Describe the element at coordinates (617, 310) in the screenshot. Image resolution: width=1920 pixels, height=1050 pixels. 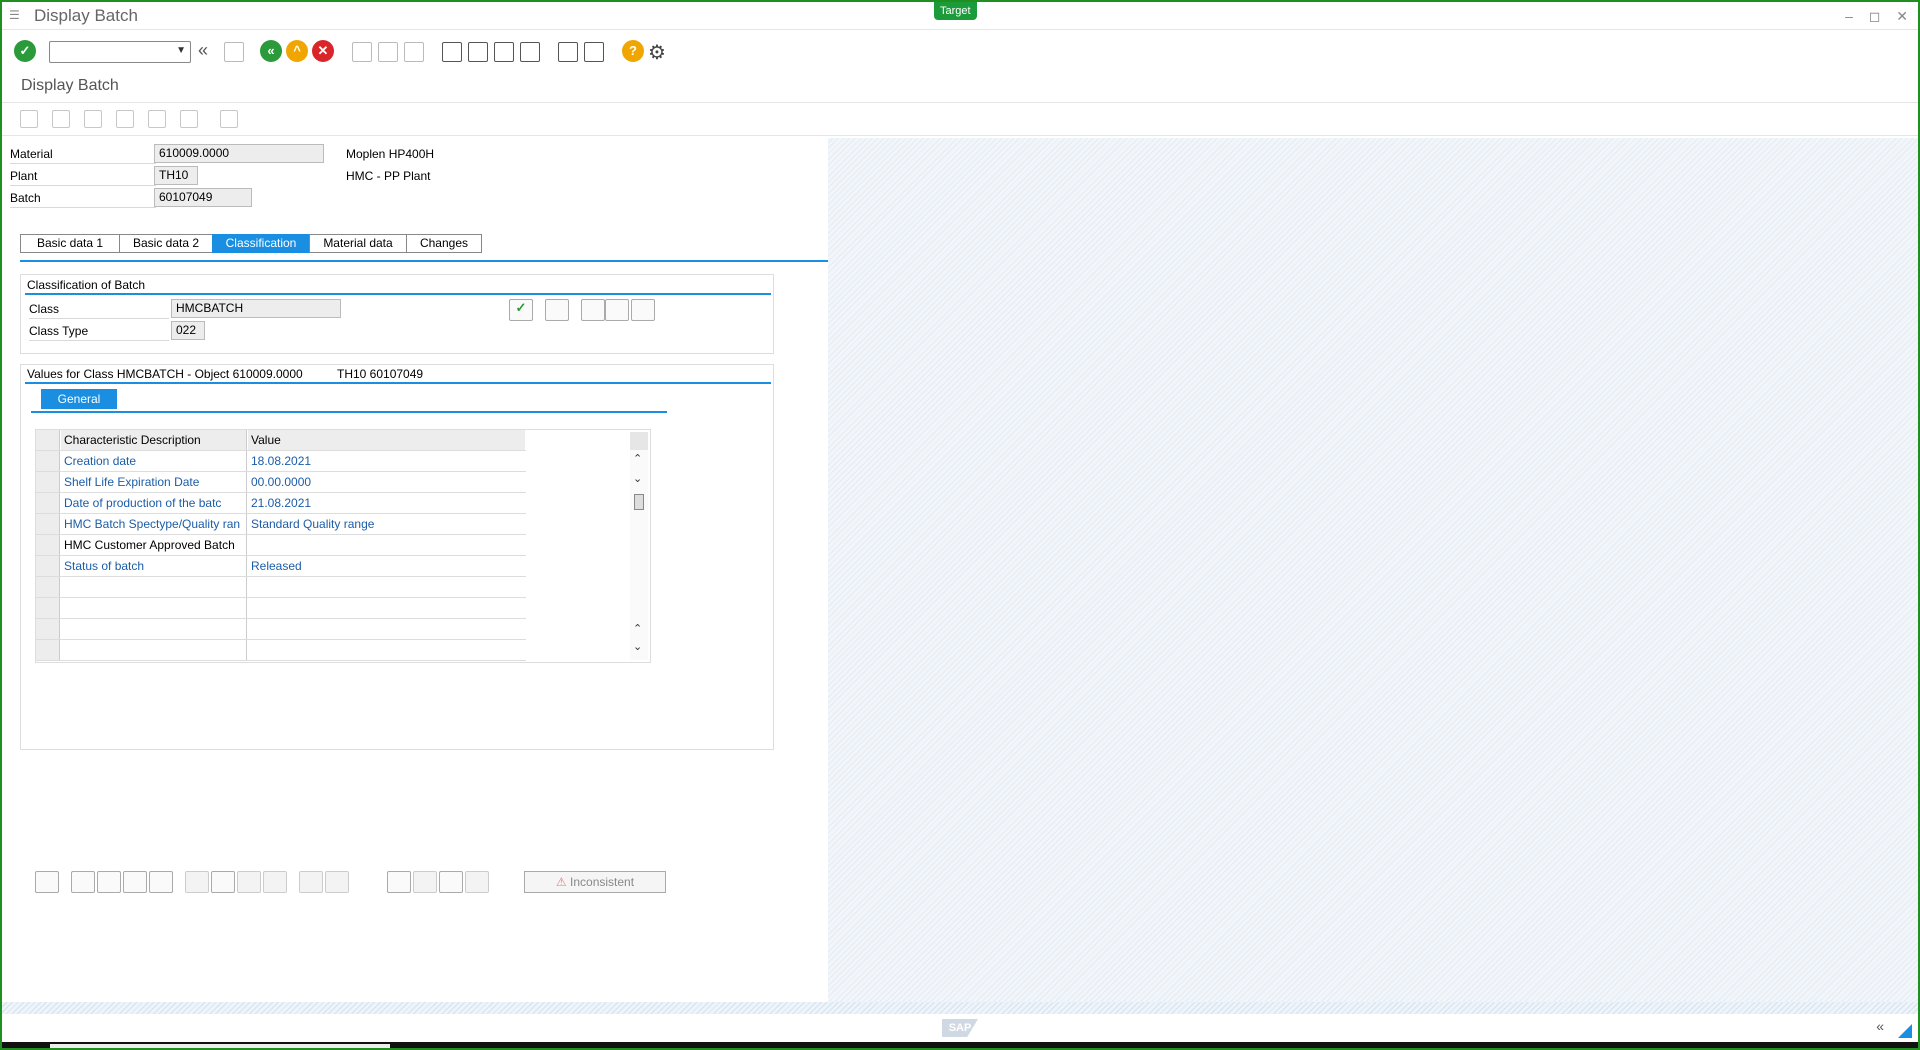
I see `table-icon` at that location.